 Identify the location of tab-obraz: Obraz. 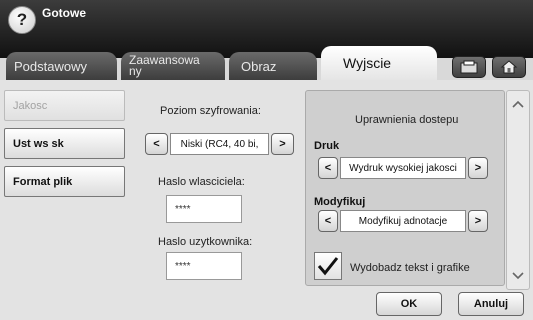
(273, 66).